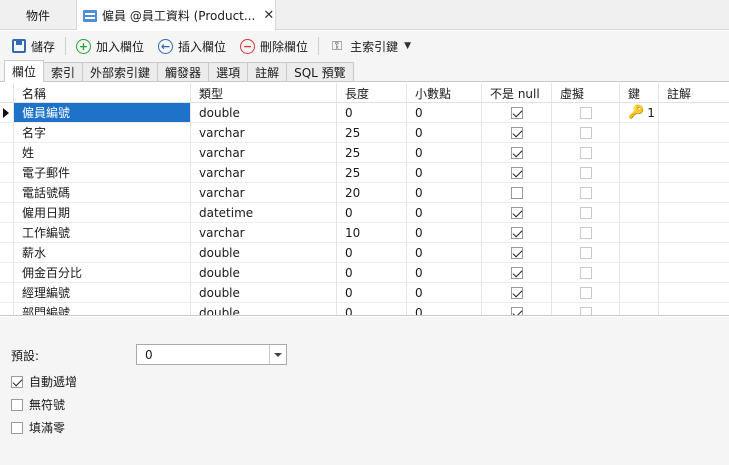 This screenshot has width=729, height=465. What do you see at coordinates (639, 113) in the screenshot?
I see `key-cell: 🔑 1` at bounding box center [639, 113].